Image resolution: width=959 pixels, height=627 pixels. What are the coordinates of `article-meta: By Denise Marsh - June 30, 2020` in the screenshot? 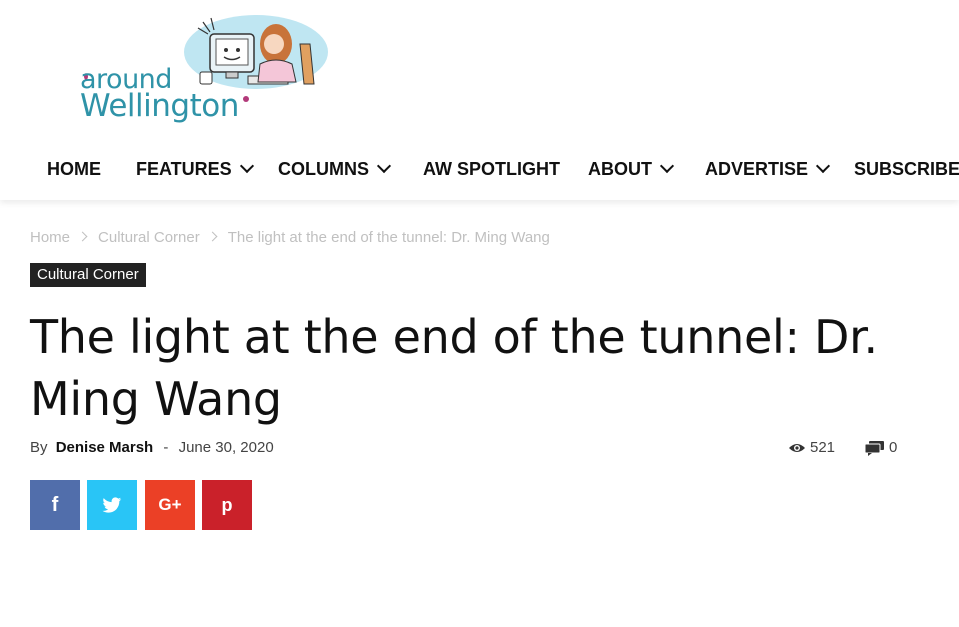 It's located at (152, 447).